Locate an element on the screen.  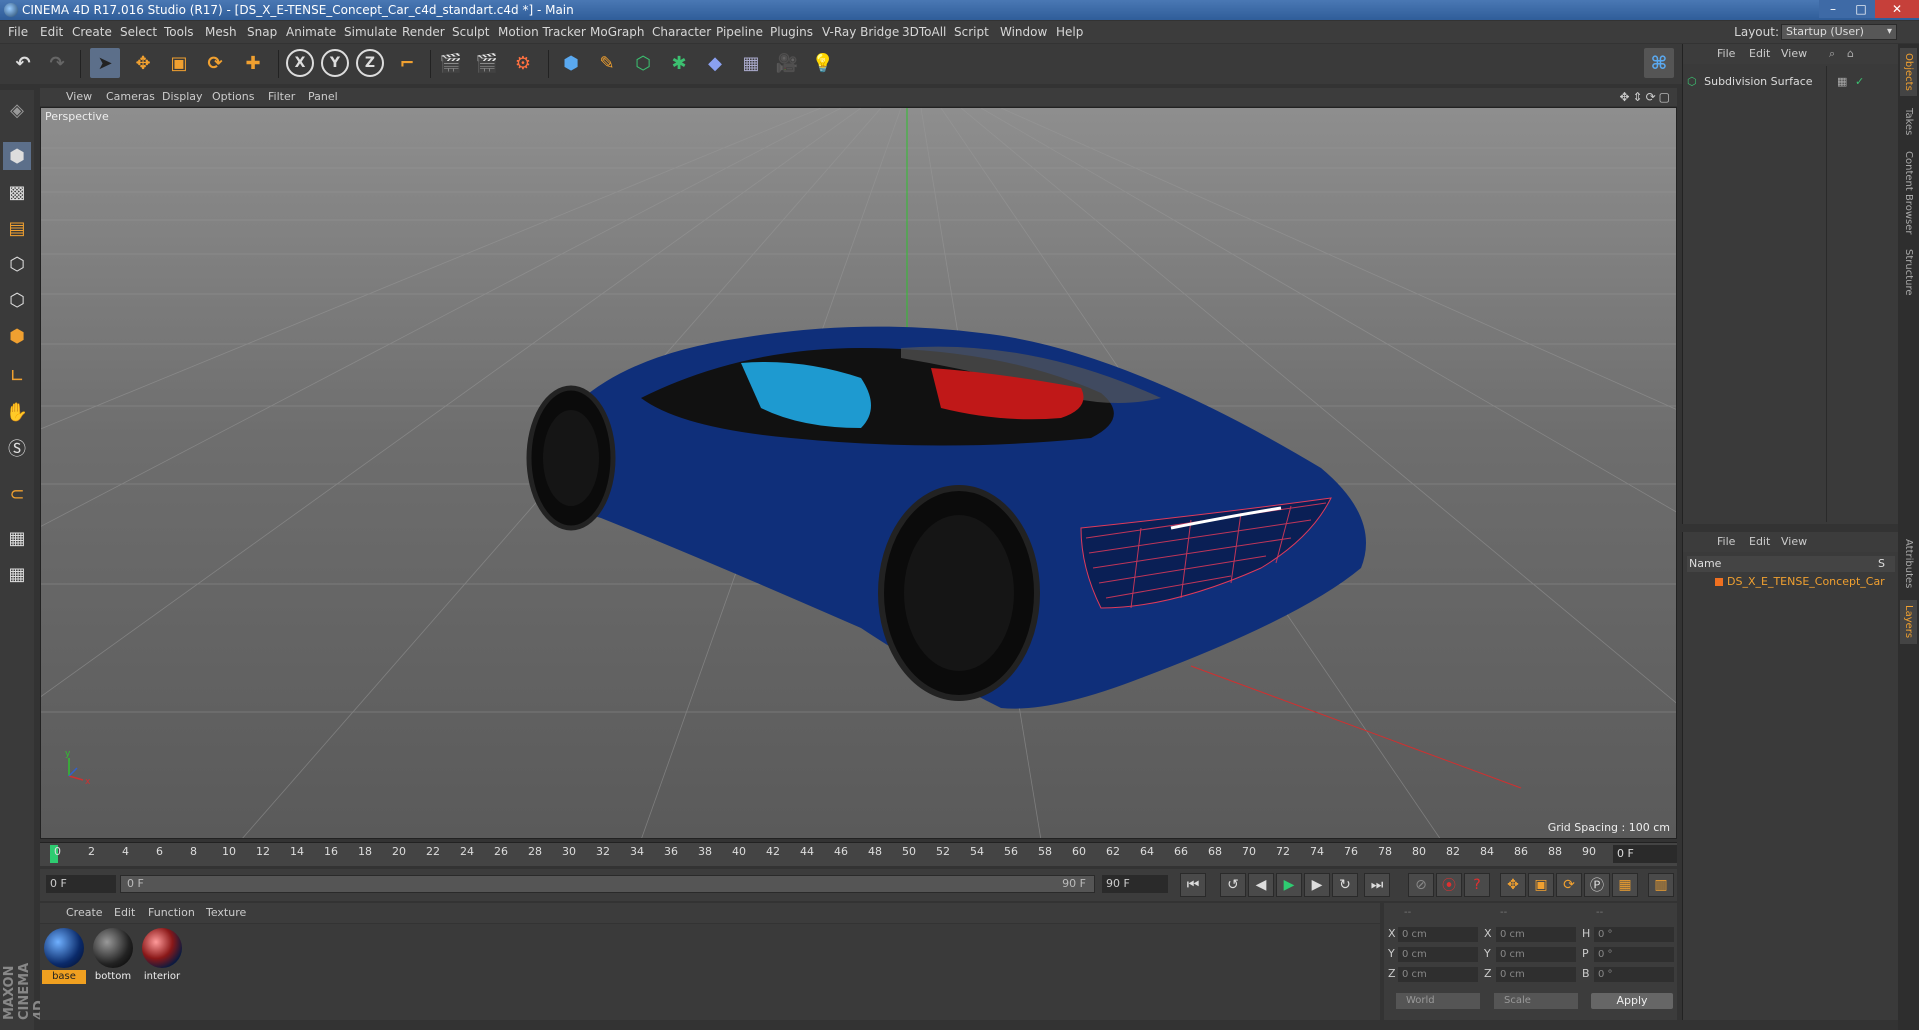
object-search-icon: ⌕ is located at coordinates (1832, 54).